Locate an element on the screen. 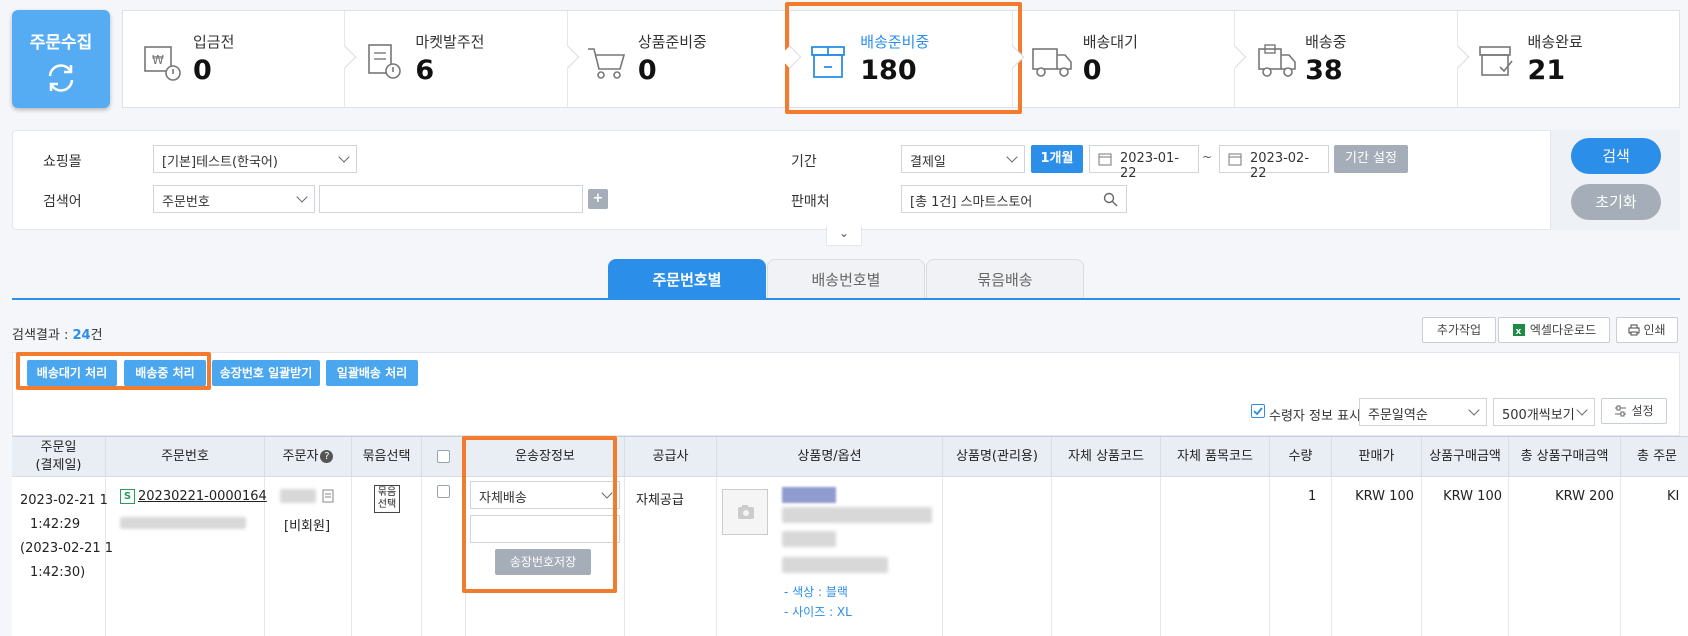  status-count: 180 is located at coordinates (888, 70).